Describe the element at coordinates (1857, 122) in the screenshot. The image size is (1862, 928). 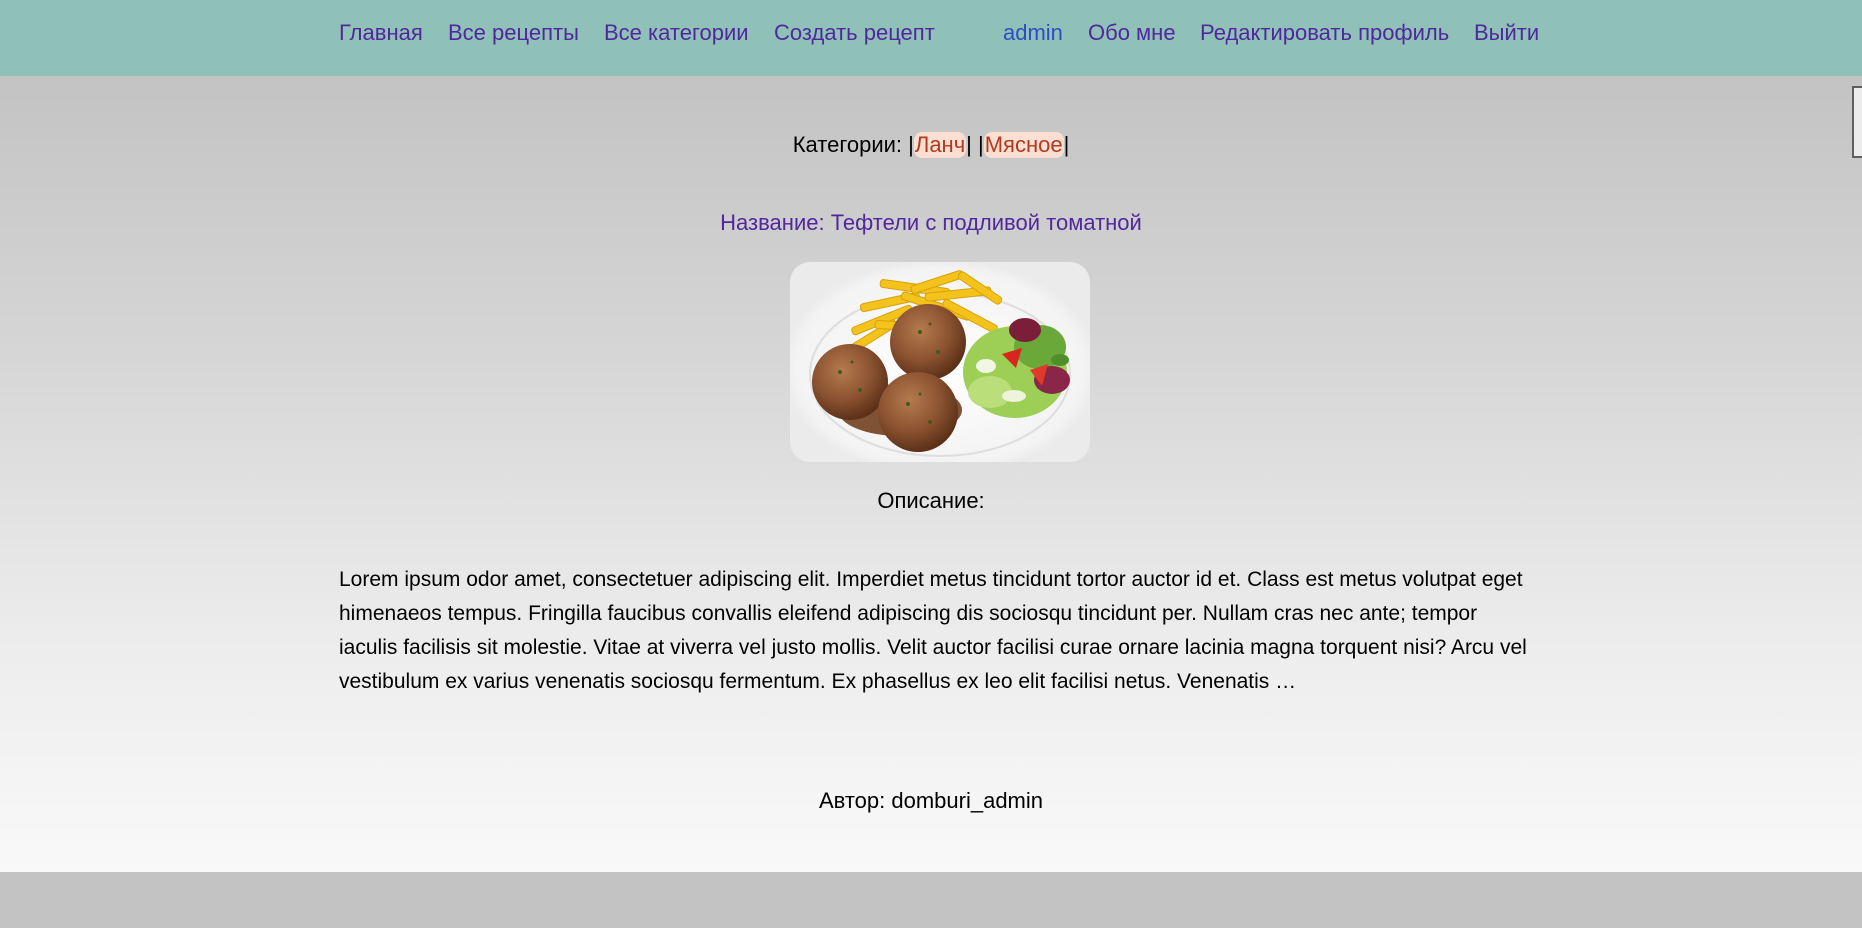
I see `side-scroll-handle` at that location.